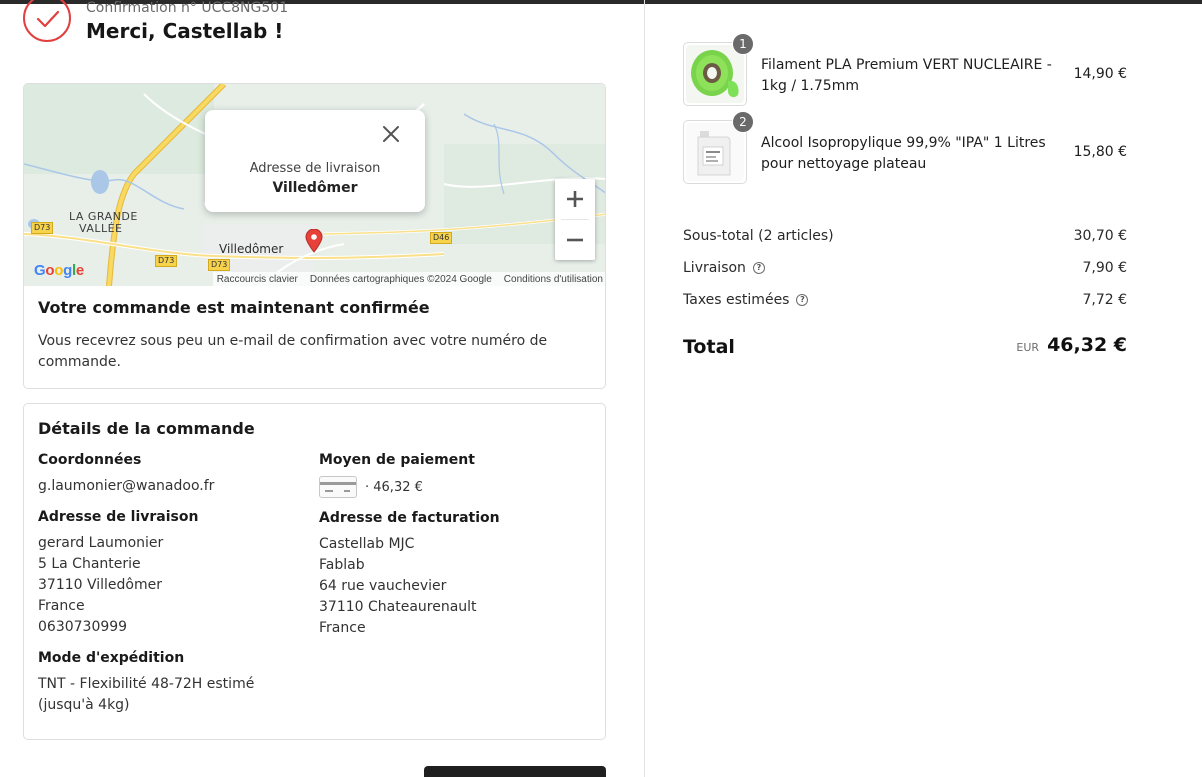 This screenshot has height=777, width=1202. Describe the element at coordinates (1104, 300) in the screenshot. I see `taxes-value: 7,72 €` at that location.